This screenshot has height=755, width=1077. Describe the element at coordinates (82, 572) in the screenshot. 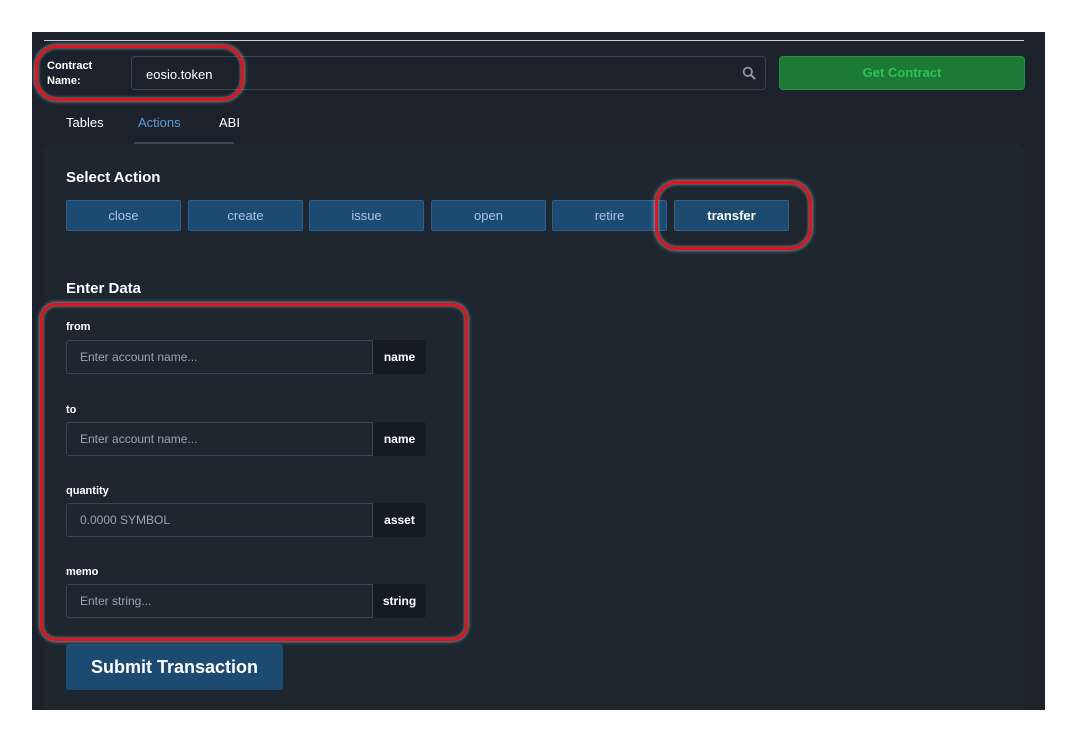

I see `field-label-memo: memo` at that location.